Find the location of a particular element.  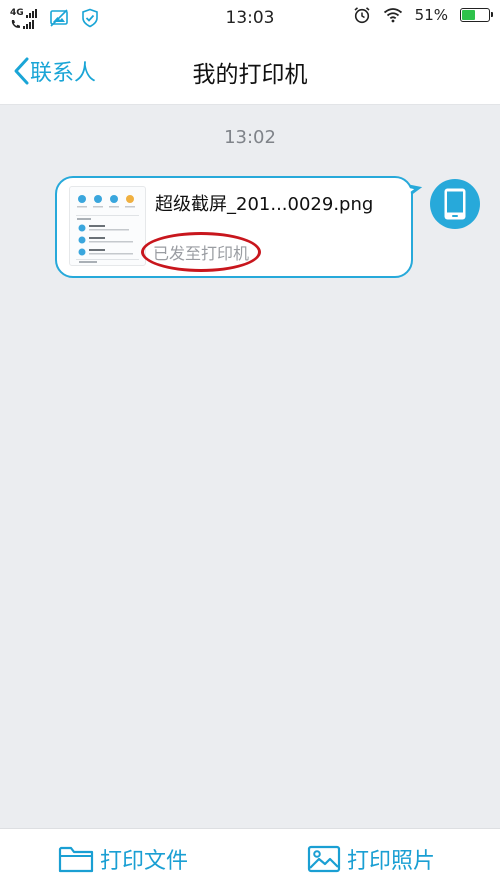

phone-icon is located at coordinates (455, 204).